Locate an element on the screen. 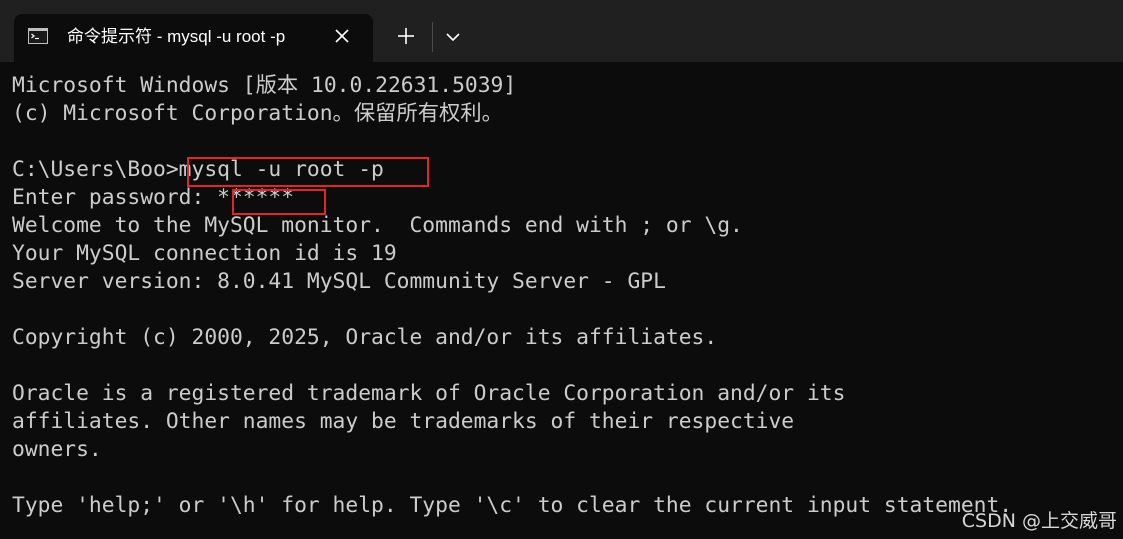 The height and width of the screenshot is (539, 1123). chevron-down-icon is located at coordinates (453, 37).